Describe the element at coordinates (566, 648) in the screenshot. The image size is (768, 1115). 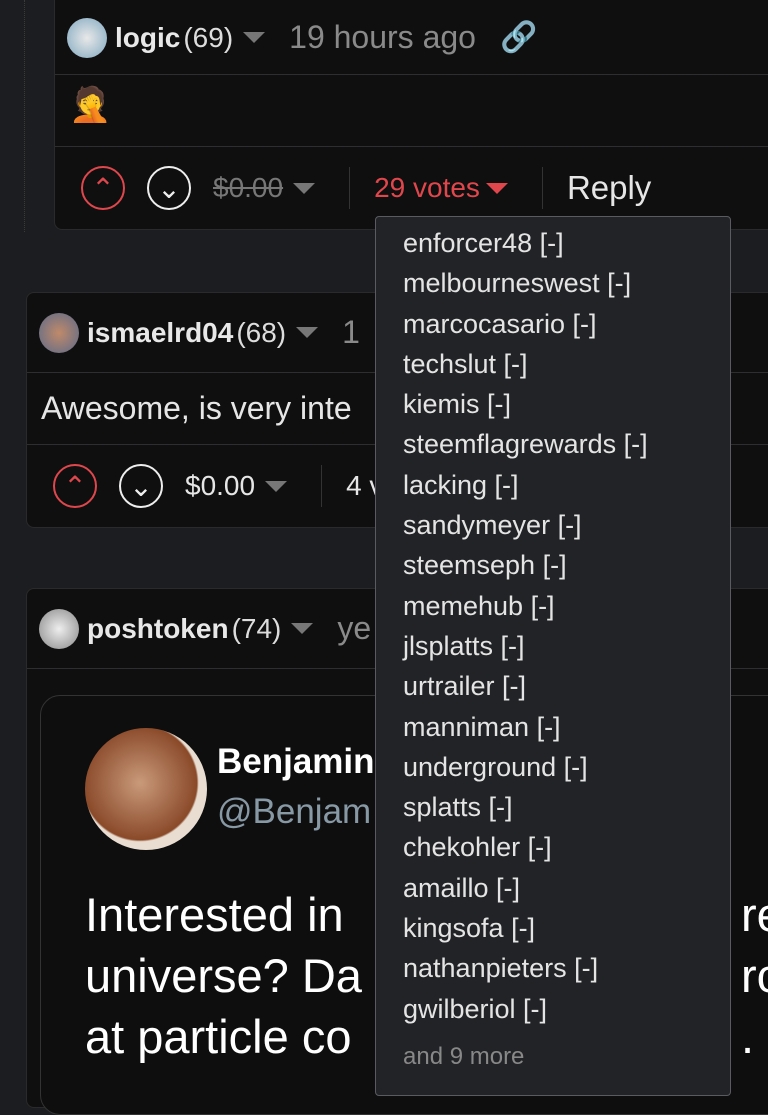
I see `voter-item: jlsplatts [-]` at that location.